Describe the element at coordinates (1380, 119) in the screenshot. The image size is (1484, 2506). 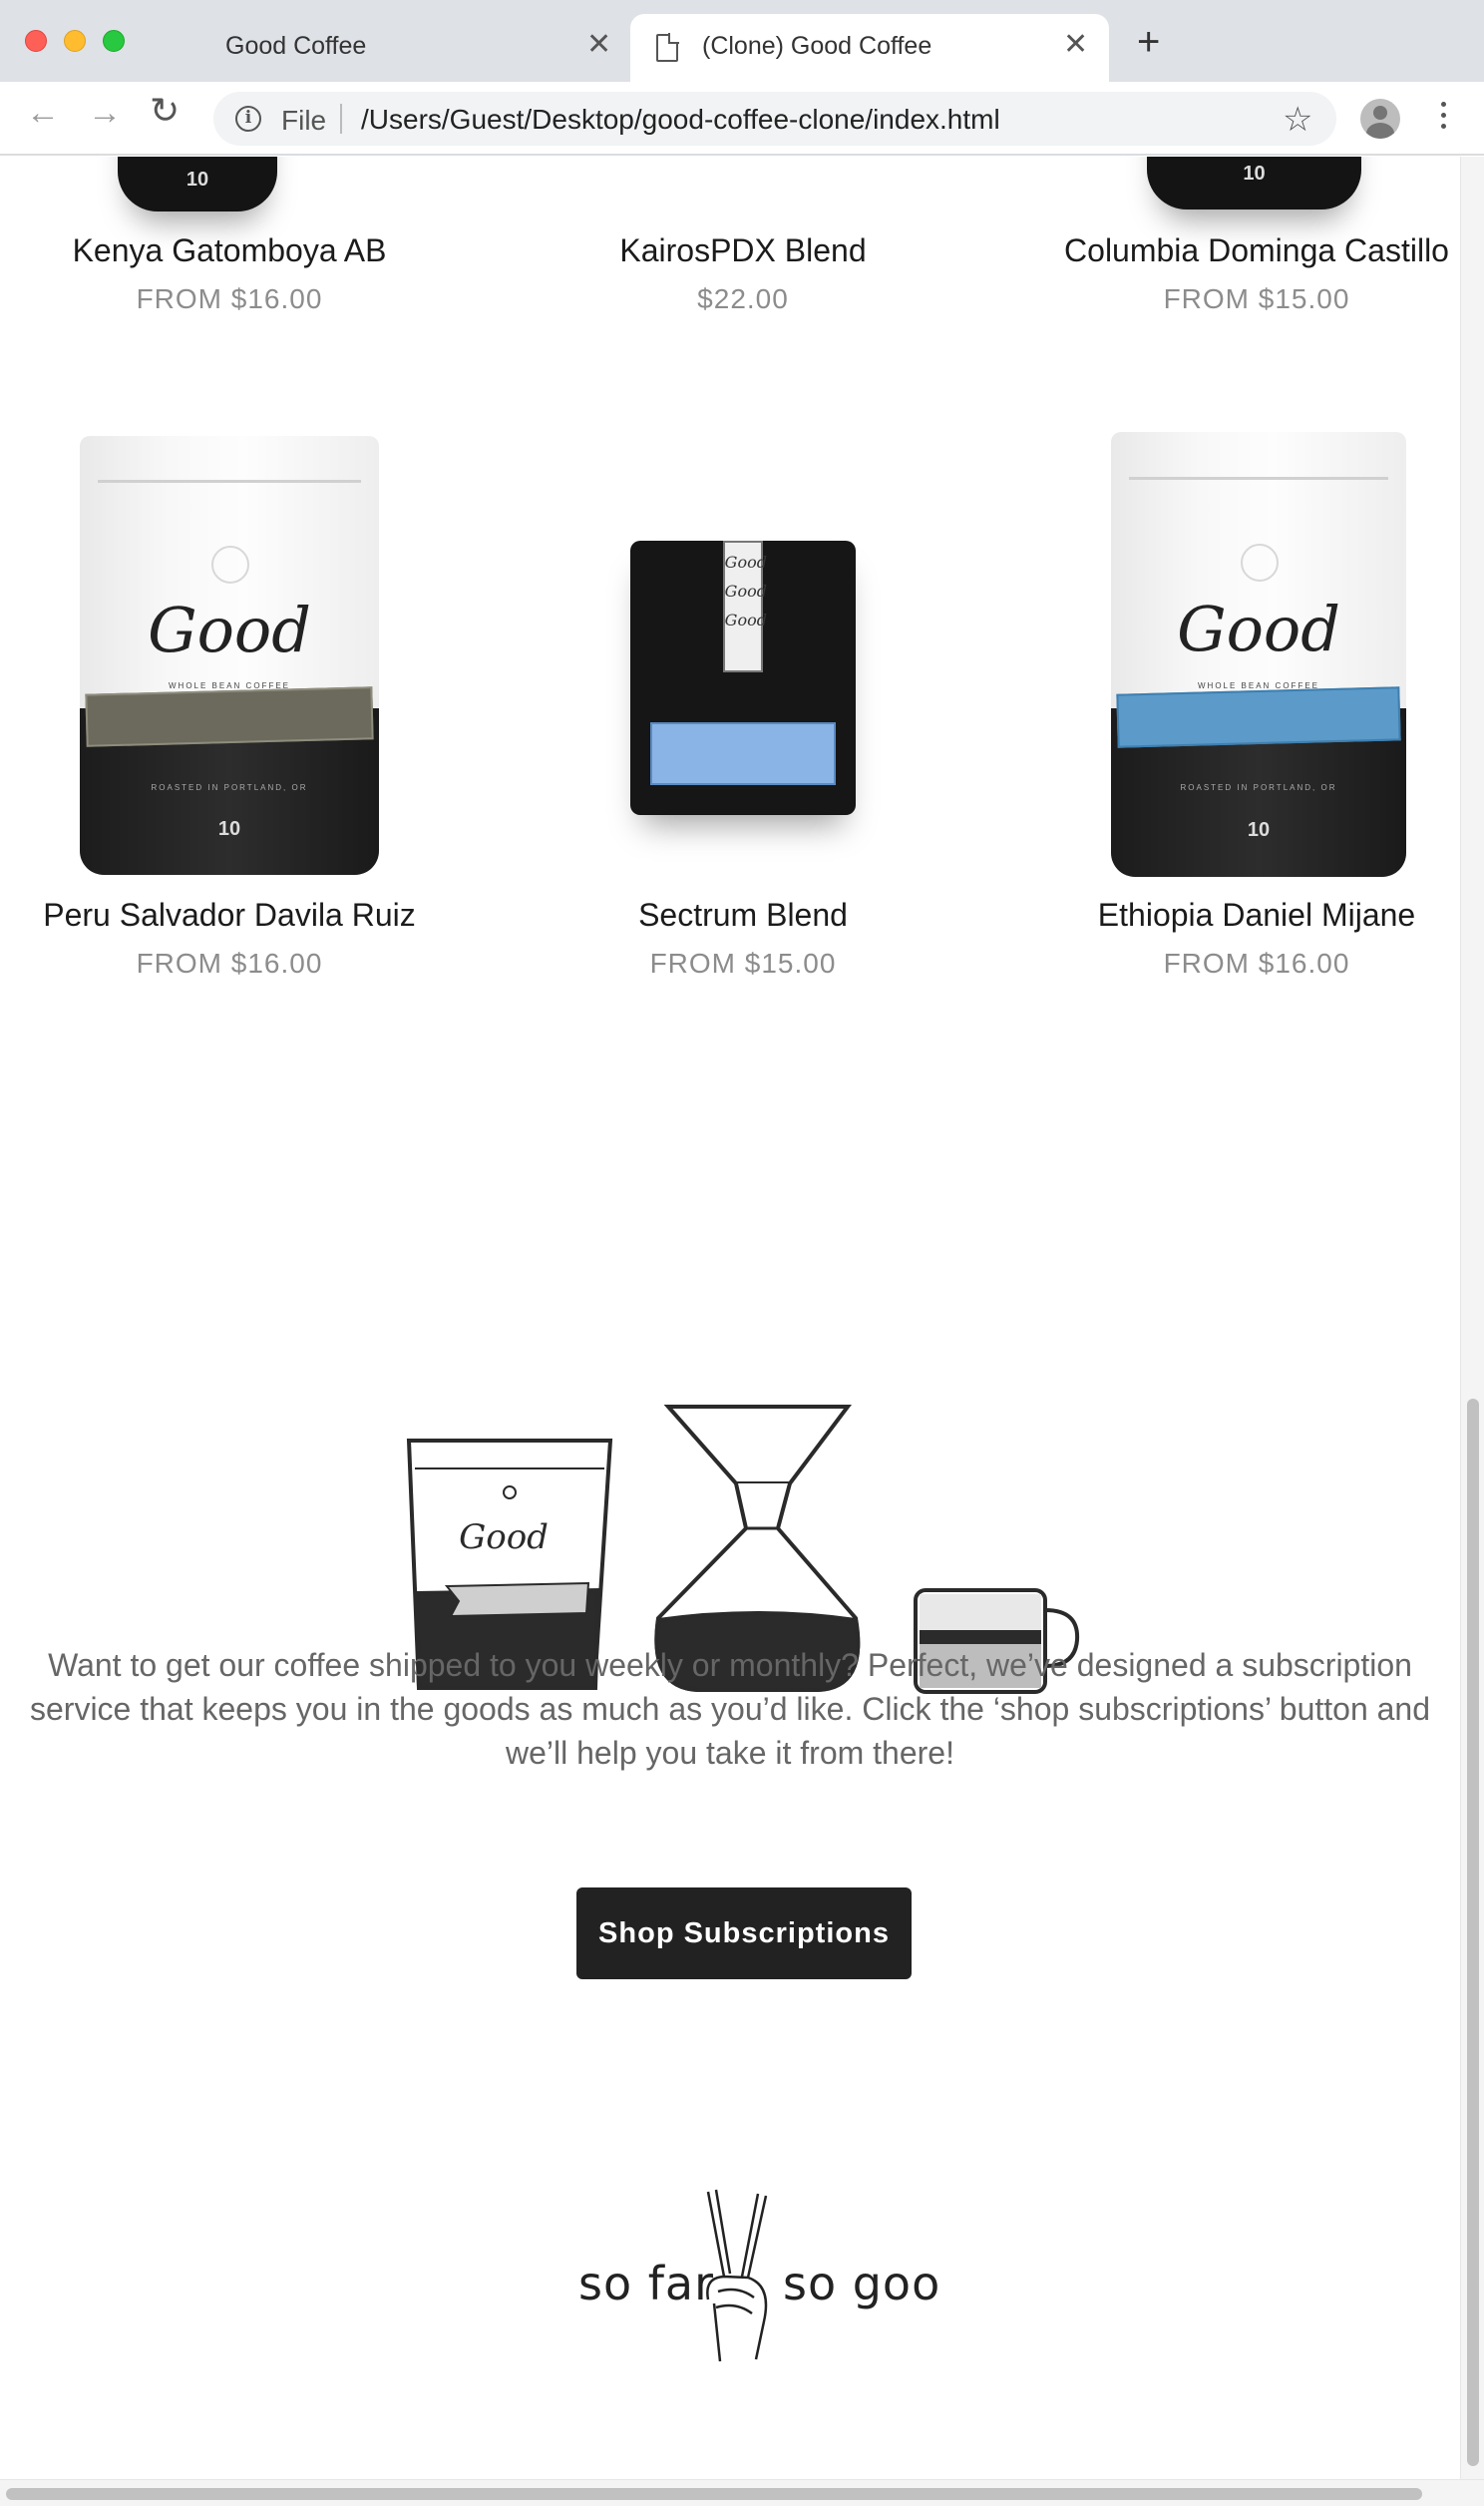
I see `avatar-icon` at that location.